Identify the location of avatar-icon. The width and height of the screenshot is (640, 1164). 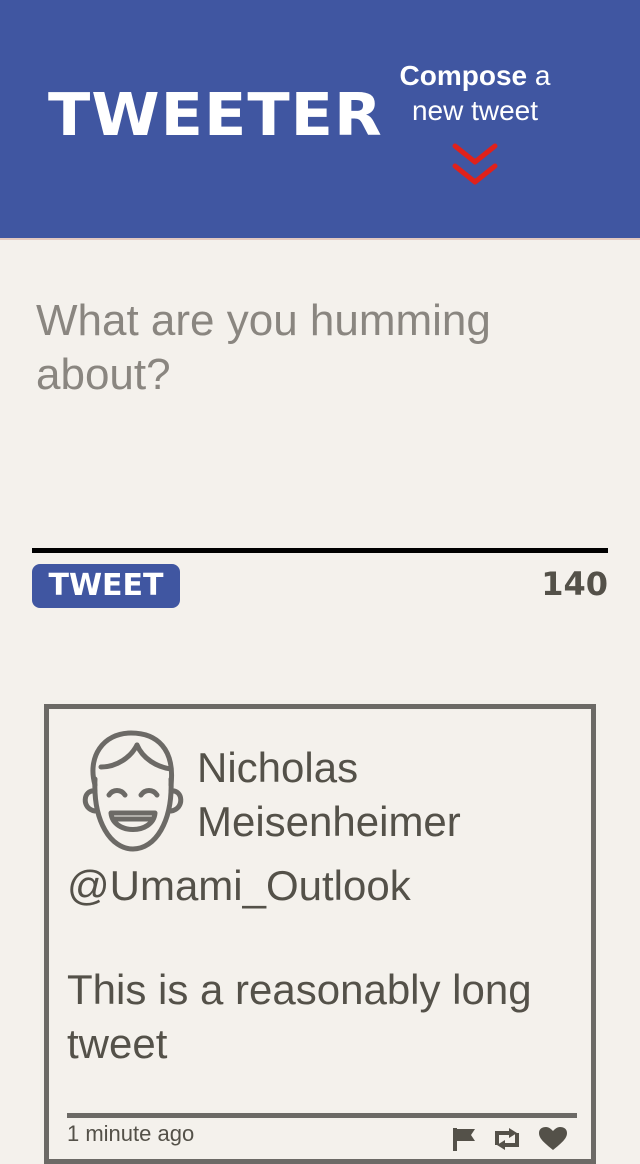
(133, 791).